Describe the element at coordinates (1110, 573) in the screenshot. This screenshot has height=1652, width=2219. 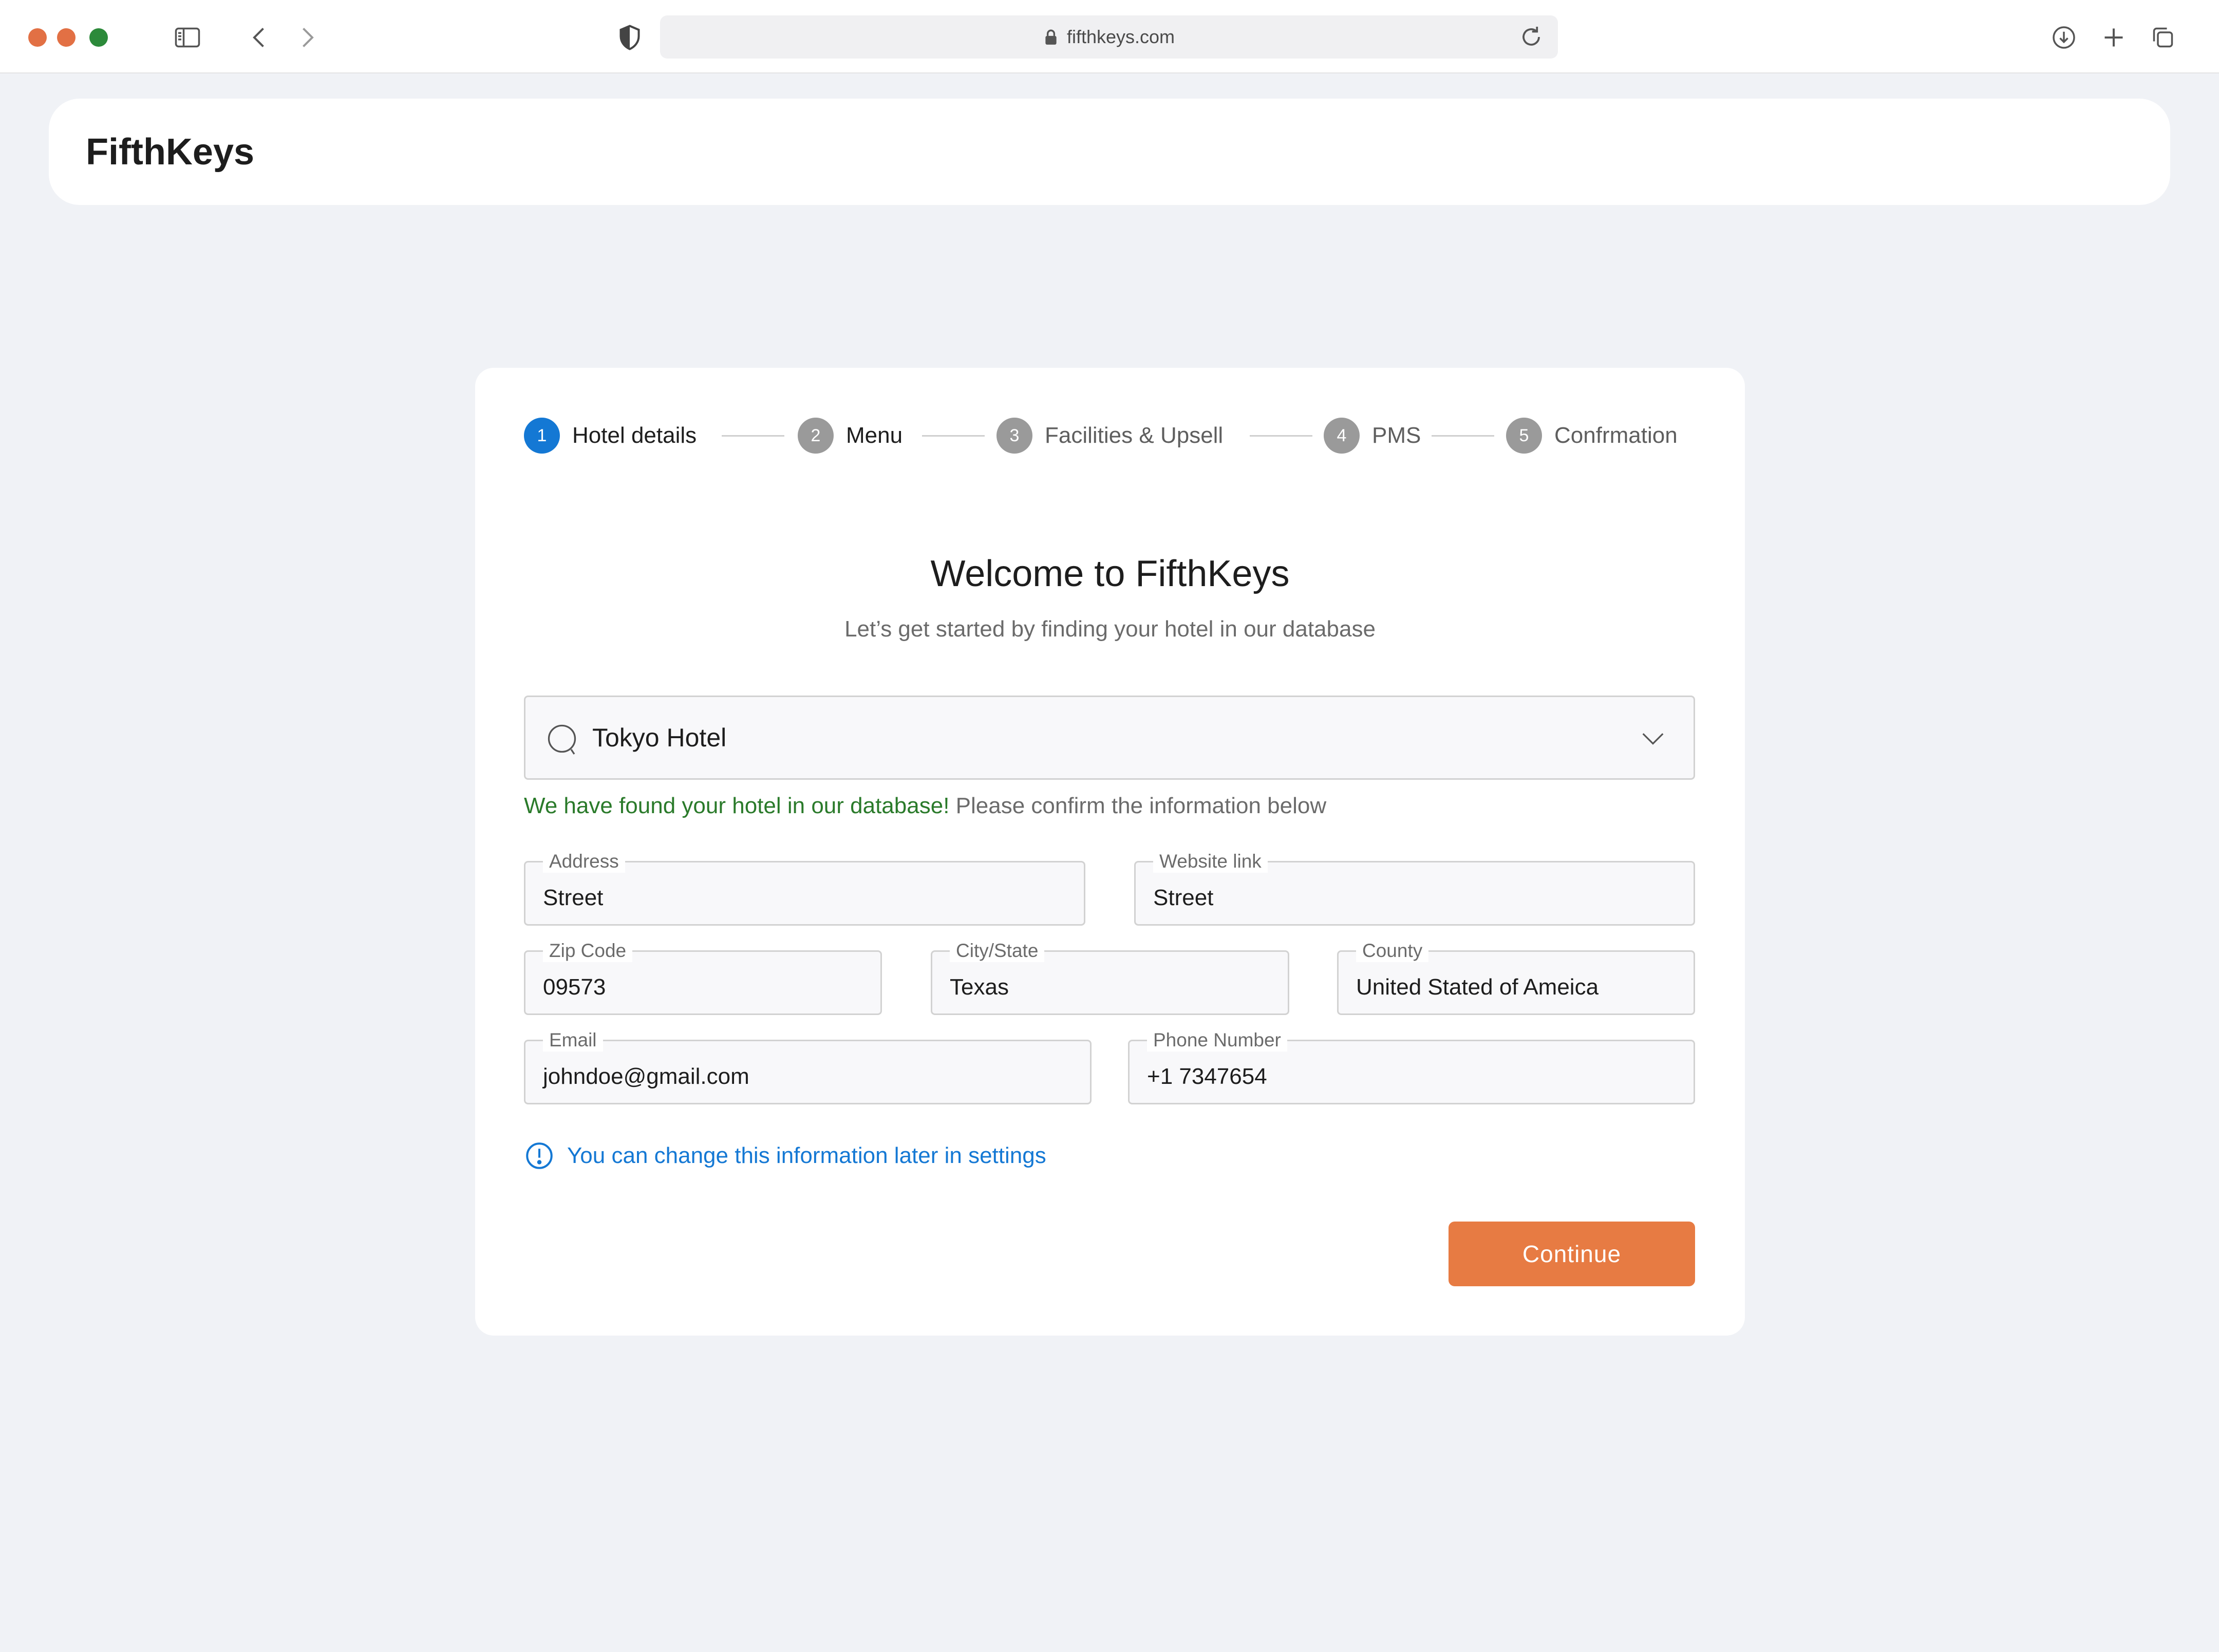
I see `page-title: Welcome to FifthKeys` at that location.